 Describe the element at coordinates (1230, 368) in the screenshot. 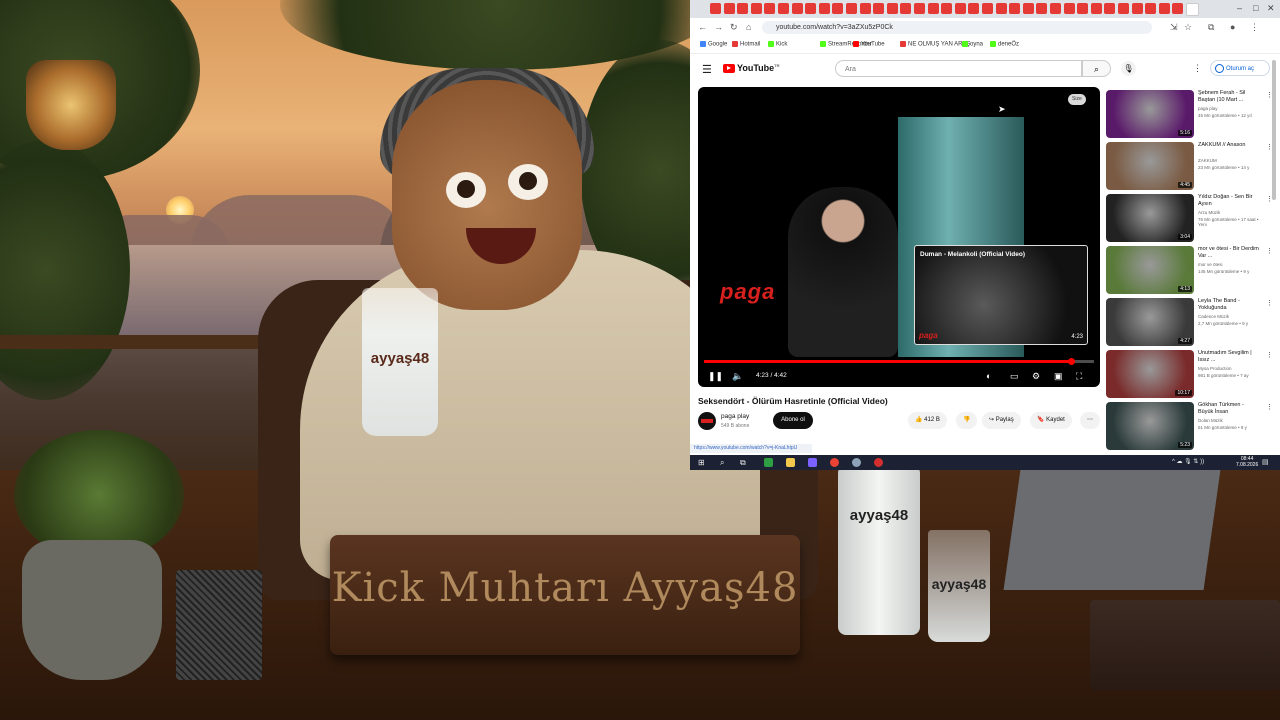

I see `related-video-channel: Mysa Production` at that location.